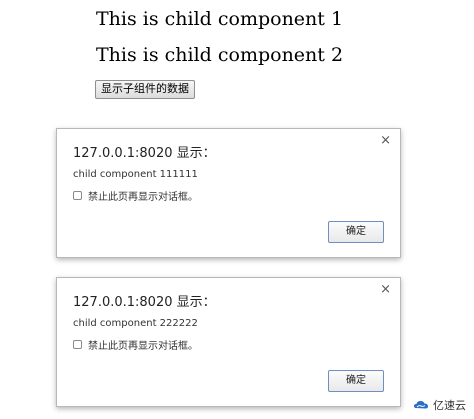  I want to click on dialog-message: child component 222222, so click(135, 323).